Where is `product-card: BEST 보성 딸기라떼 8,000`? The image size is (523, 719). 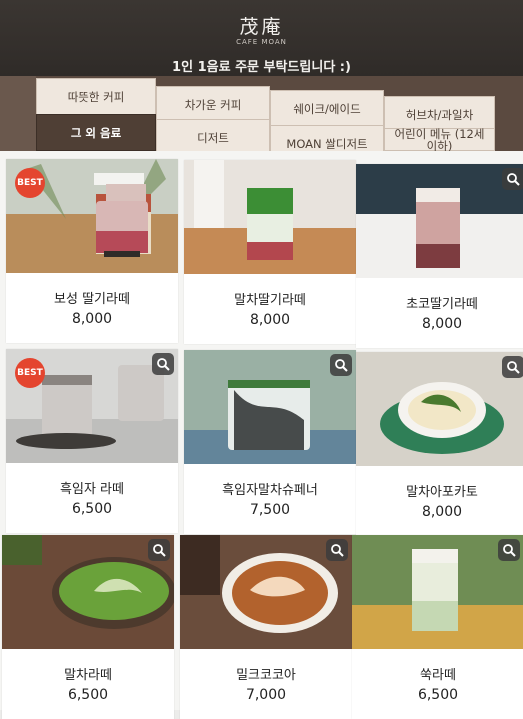 product-card: BEST 보성 딸기라떼 8,000 is located at coordinates (92, 251).